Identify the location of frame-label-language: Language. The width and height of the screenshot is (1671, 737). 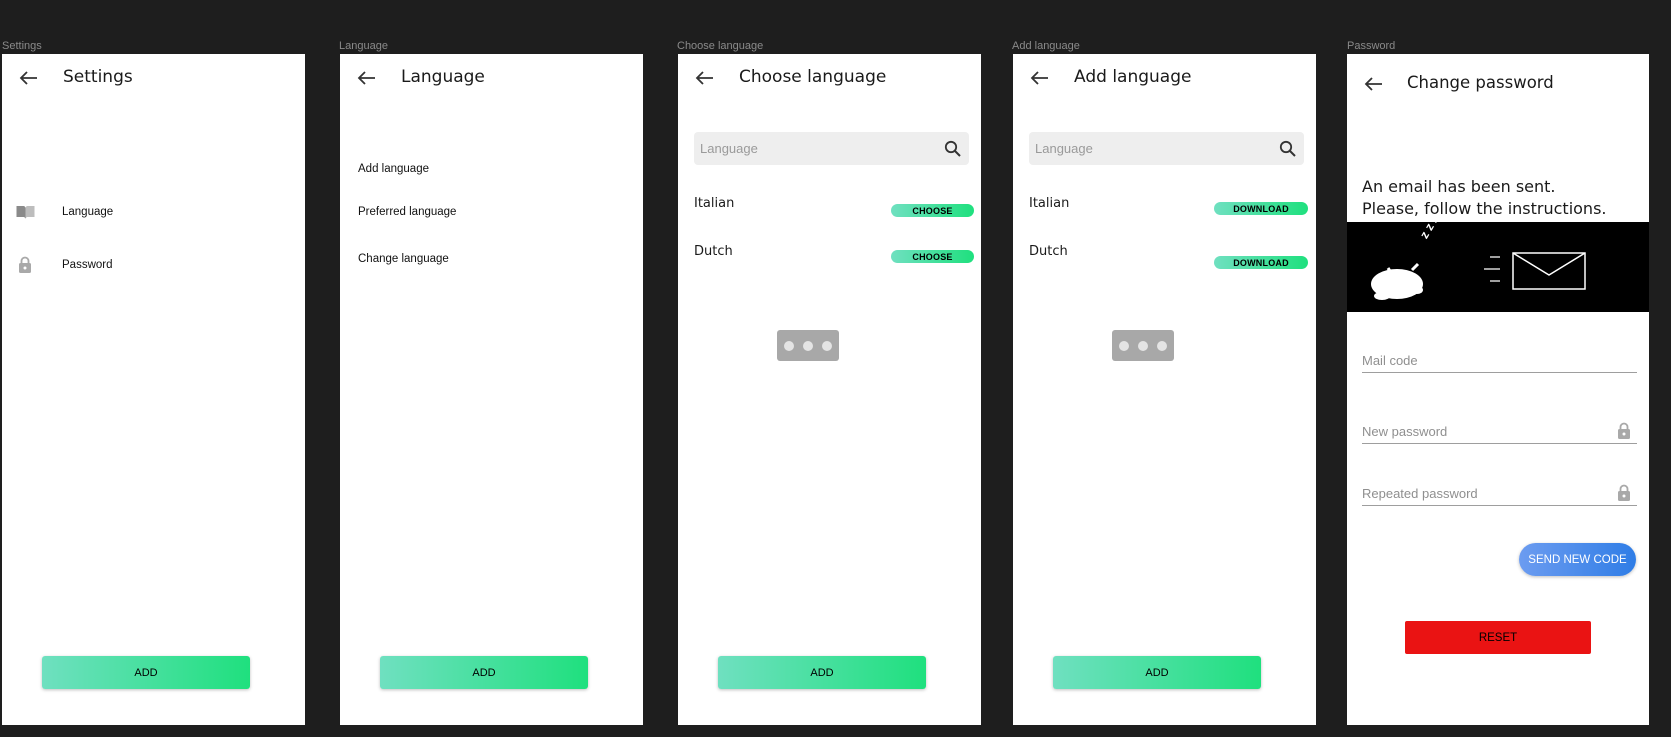
(363, 46).